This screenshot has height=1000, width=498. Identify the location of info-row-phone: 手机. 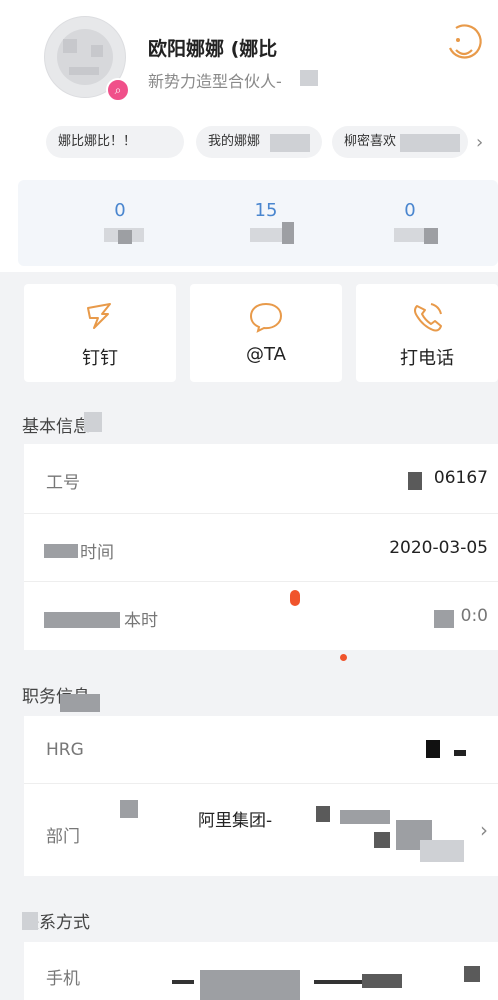
(261, 971).